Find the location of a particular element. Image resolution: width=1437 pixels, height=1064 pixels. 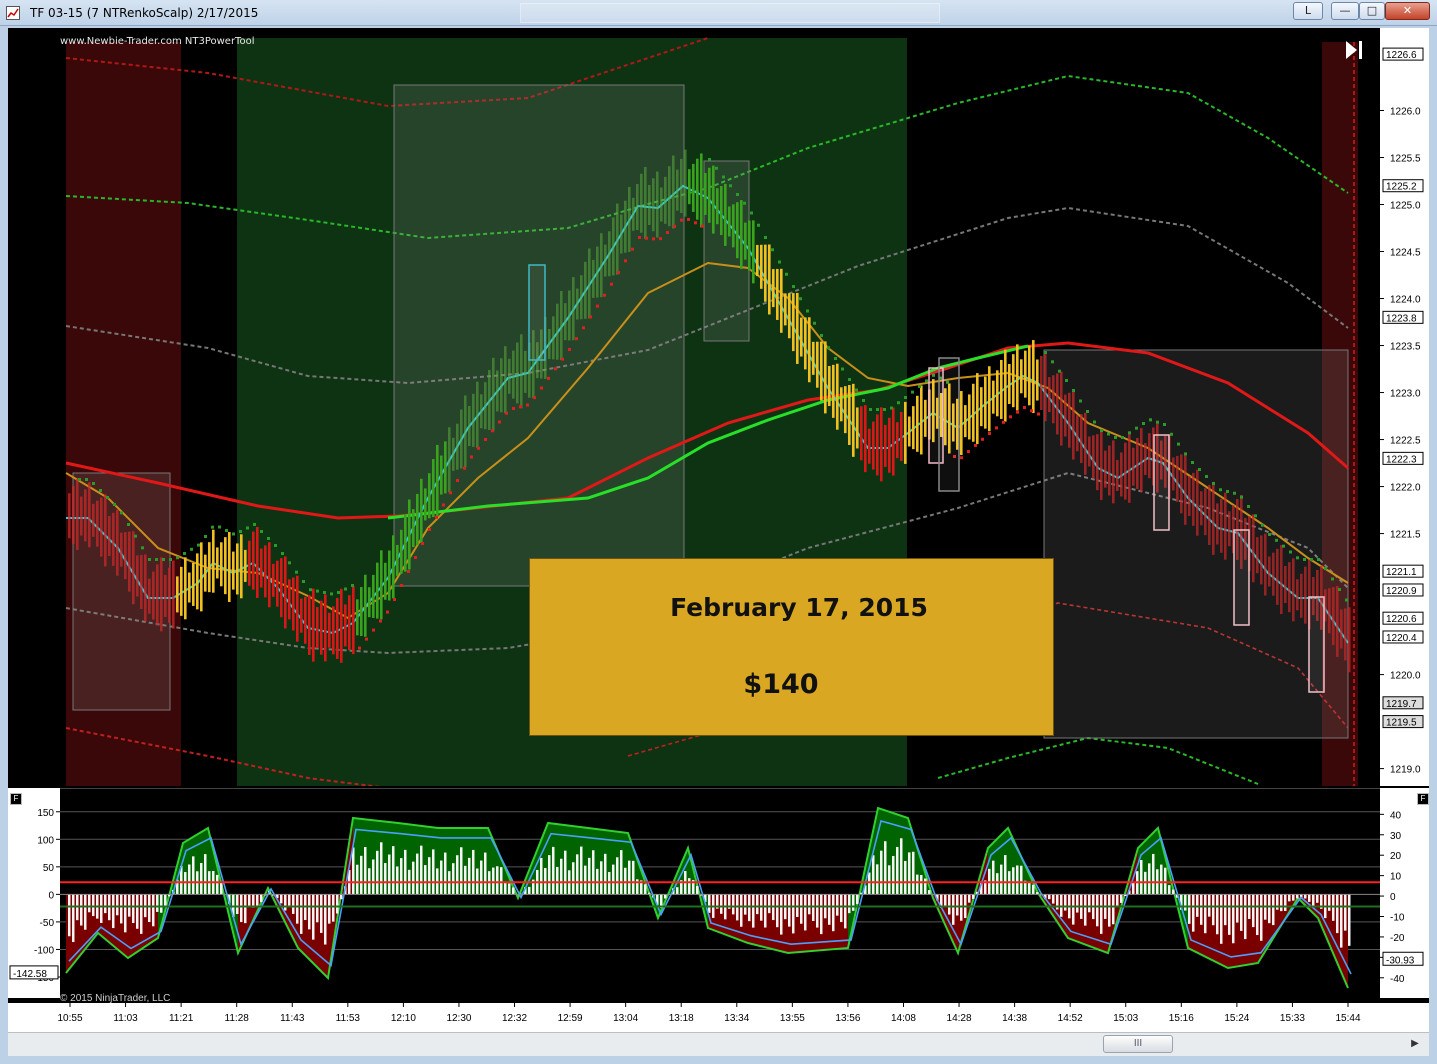

maximize-button: □ is located at coordinates (1372, 11).